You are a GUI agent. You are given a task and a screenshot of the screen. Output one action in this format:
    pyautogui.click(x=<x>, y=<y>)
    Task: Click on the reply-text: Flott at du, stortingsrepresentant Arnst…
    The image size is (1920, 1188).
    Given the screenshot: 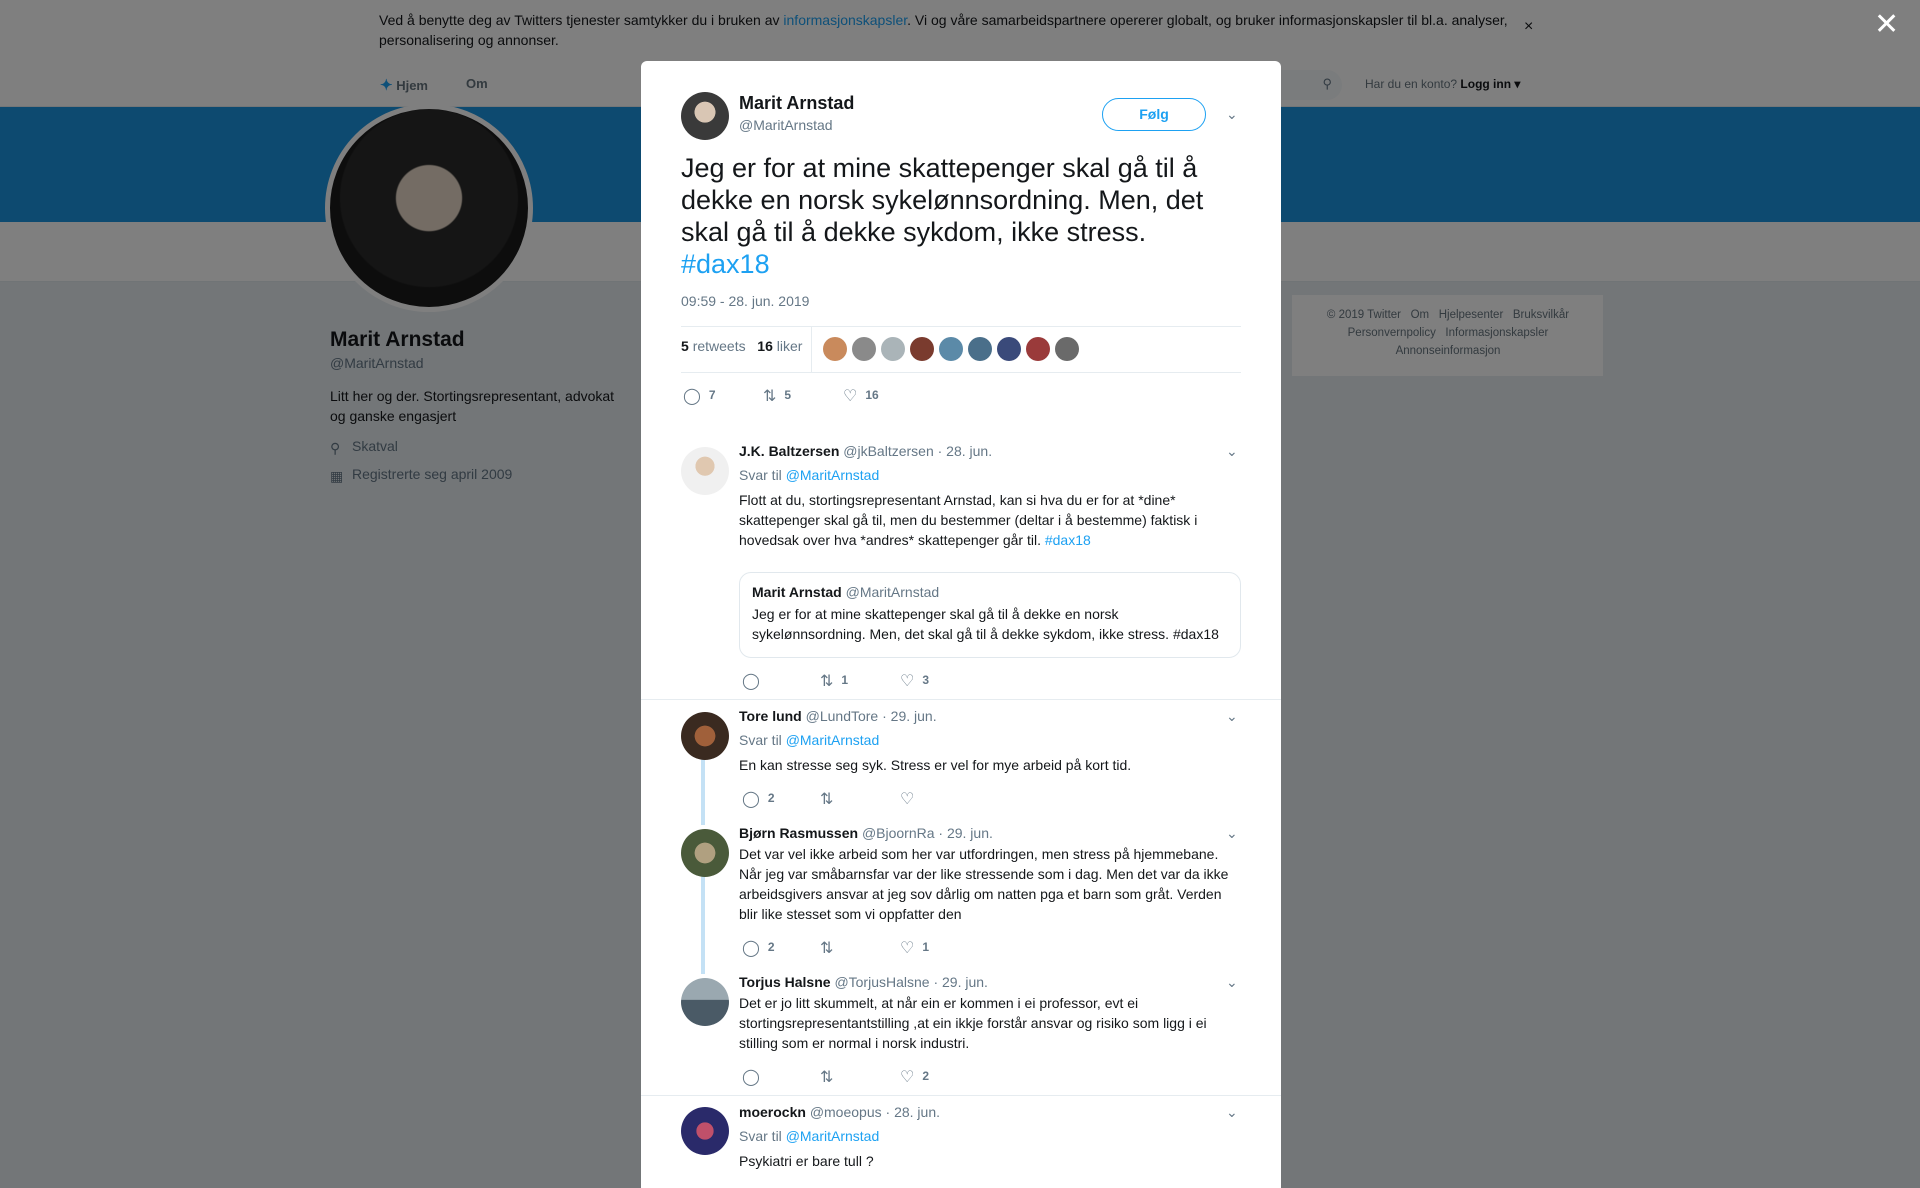 What is the action you would take?
    pyautogui.click(x=968, y=520)
    